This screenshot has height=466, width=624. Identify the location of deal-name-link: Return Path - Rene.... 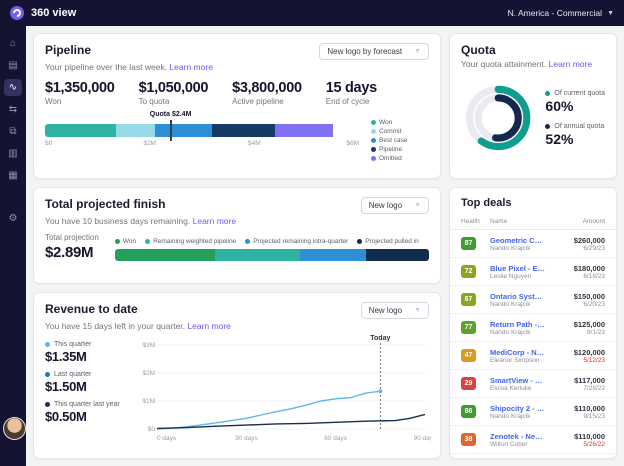
(518, 324).